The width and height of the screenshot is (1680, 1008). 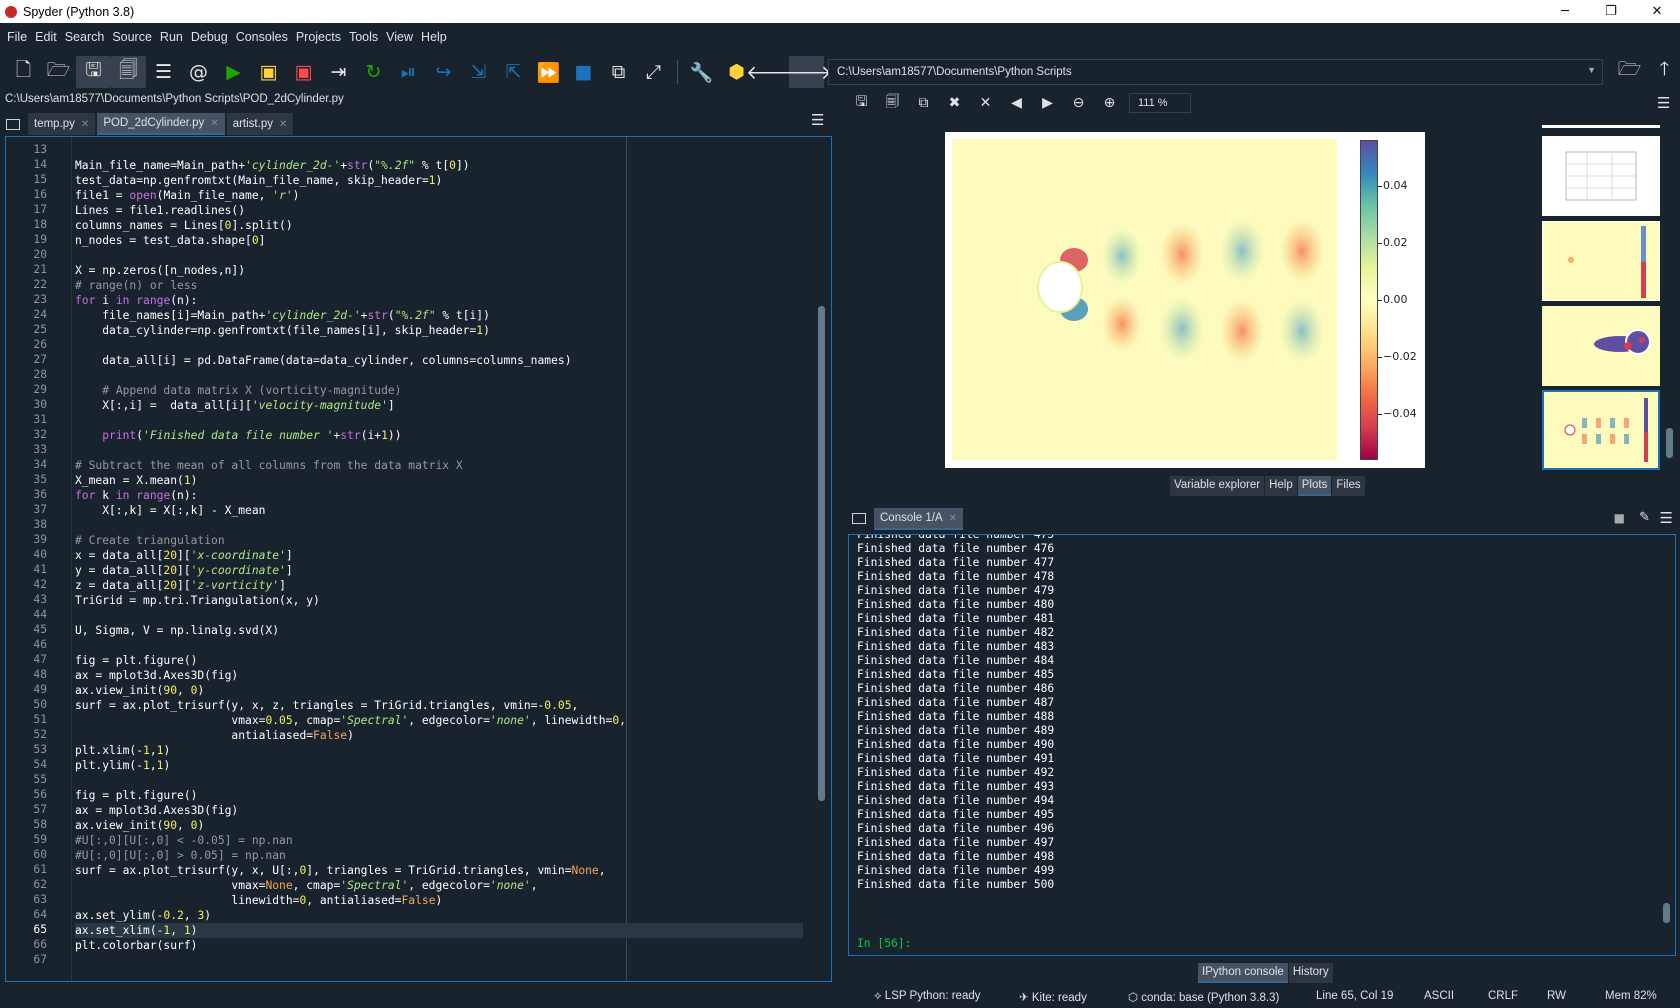 What do you see at coordinates (209, 37) in the screenshot?
I see `menu-debug: Debug` at bounding box center [209, 37].